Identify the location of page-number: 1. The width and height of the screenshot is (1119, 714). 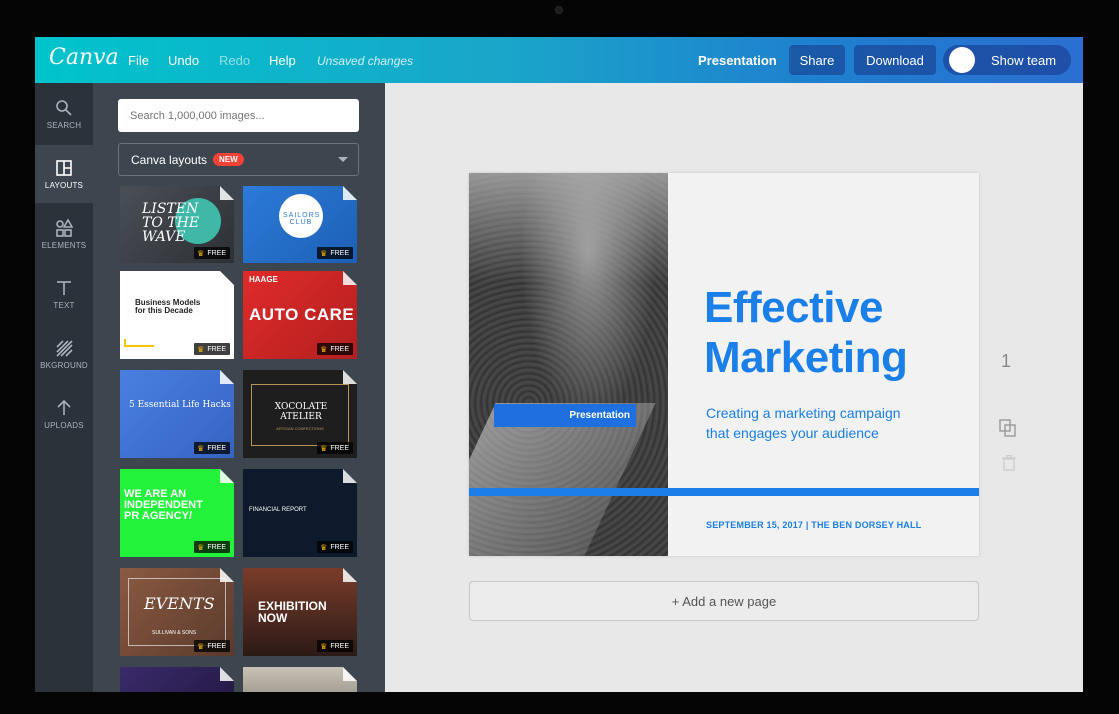
(1006, 361).